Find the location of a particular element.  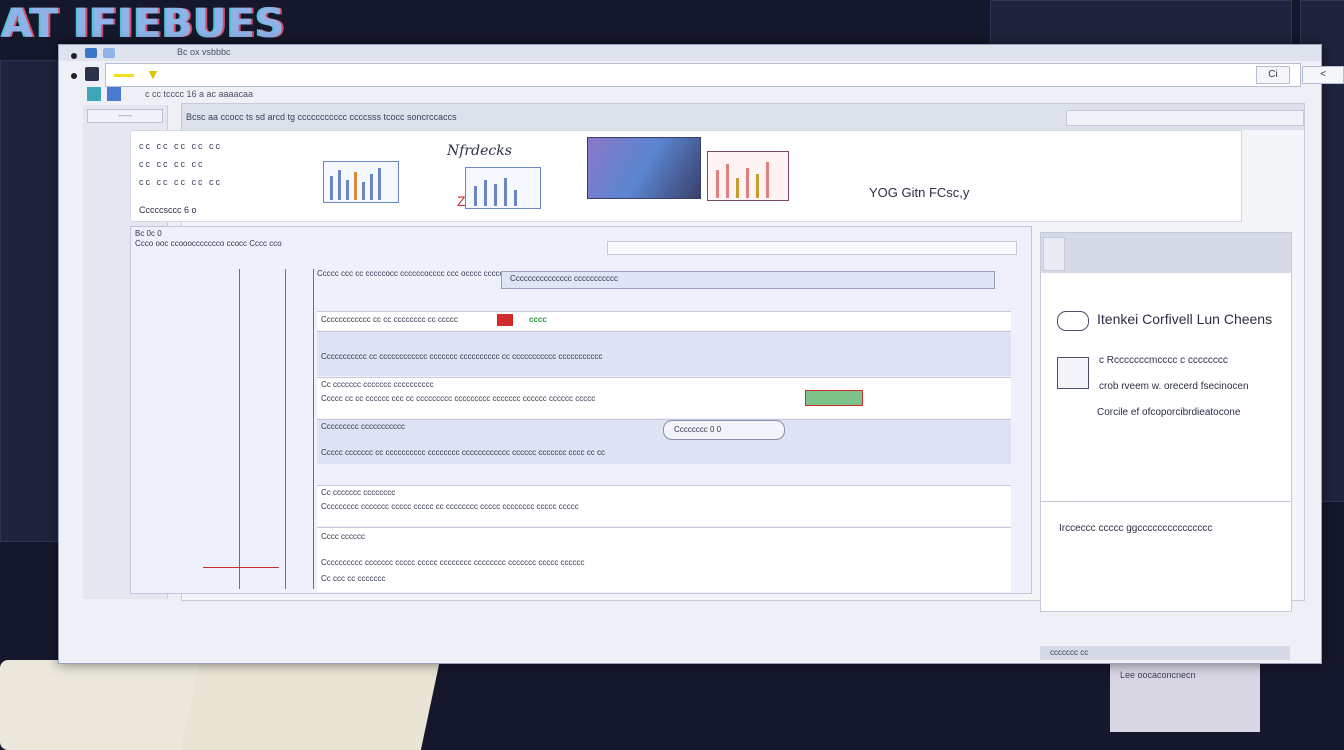

app-icon is located at coordinates (91, 53).